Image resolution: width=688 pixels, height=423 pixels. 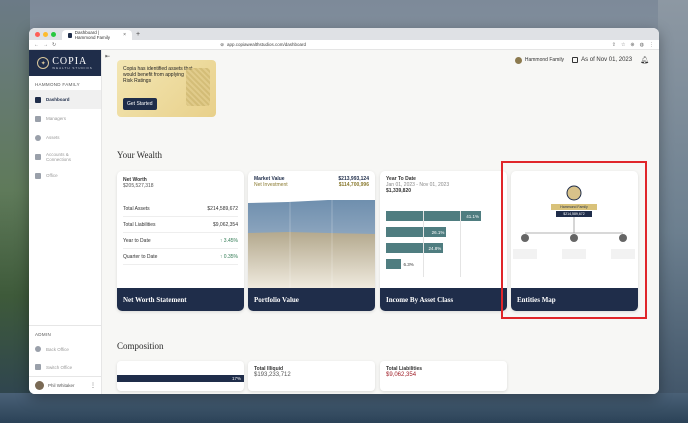 What do you see at coordinates (614, 45) in the screenshot?
I see `share-icon: ⇪` at bounding box center [614, 45].